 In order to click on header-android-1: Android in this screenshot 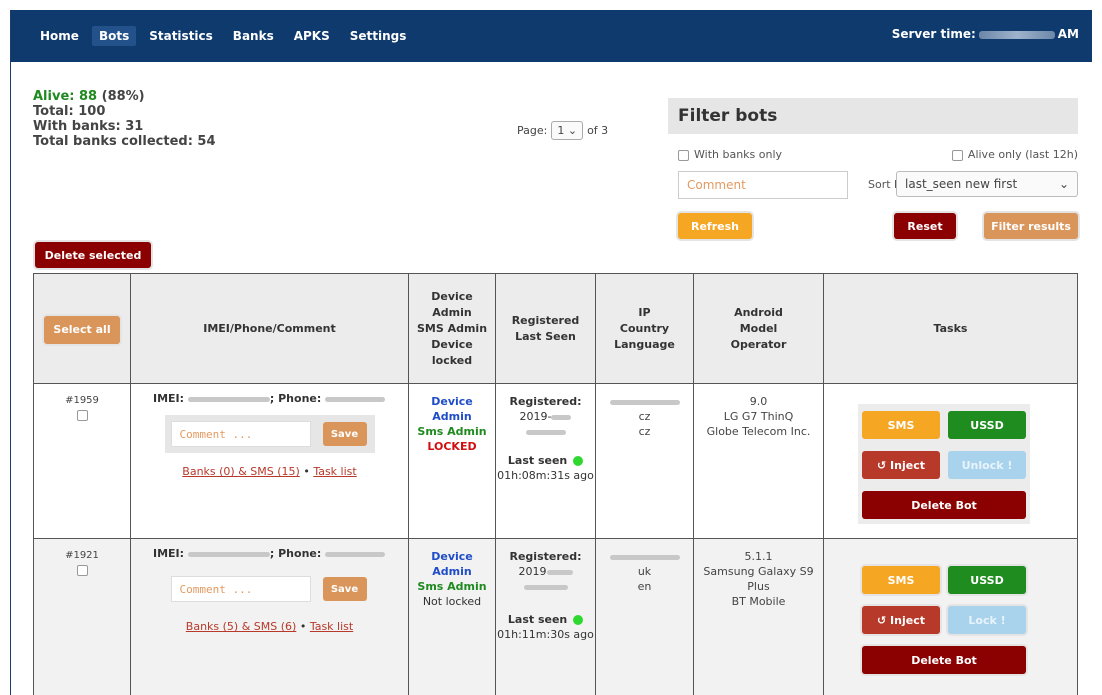, I will do `click(758, 312)`.